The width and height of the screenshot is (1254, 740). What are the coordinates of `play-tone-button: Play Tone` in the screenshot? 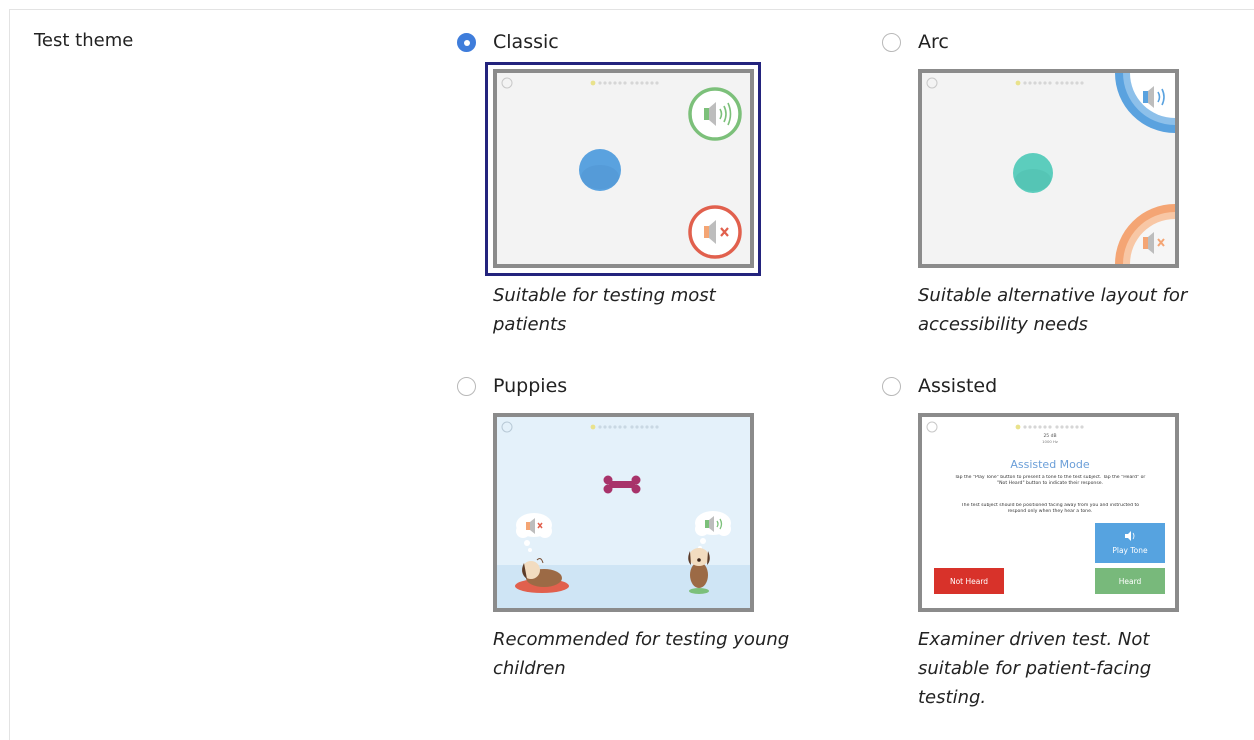 It's located at (1130, 550).